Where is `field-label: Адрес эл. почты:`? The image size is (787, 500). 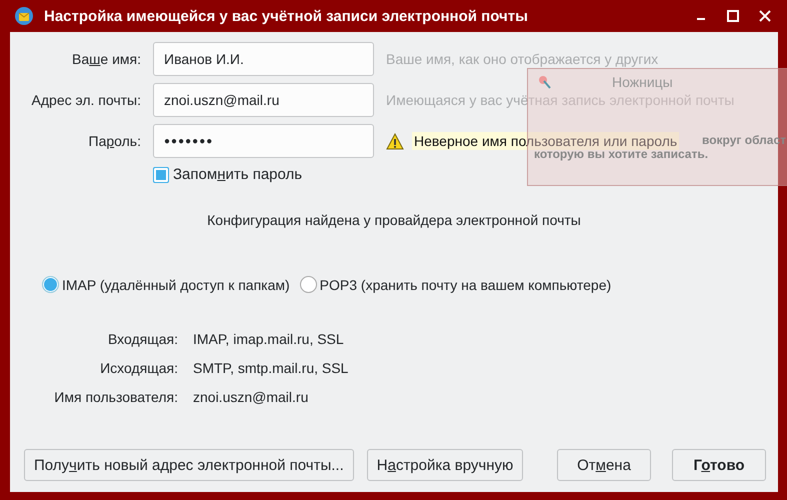 field-label: Адрес эл. почты: is located at coordinates (85, 100).